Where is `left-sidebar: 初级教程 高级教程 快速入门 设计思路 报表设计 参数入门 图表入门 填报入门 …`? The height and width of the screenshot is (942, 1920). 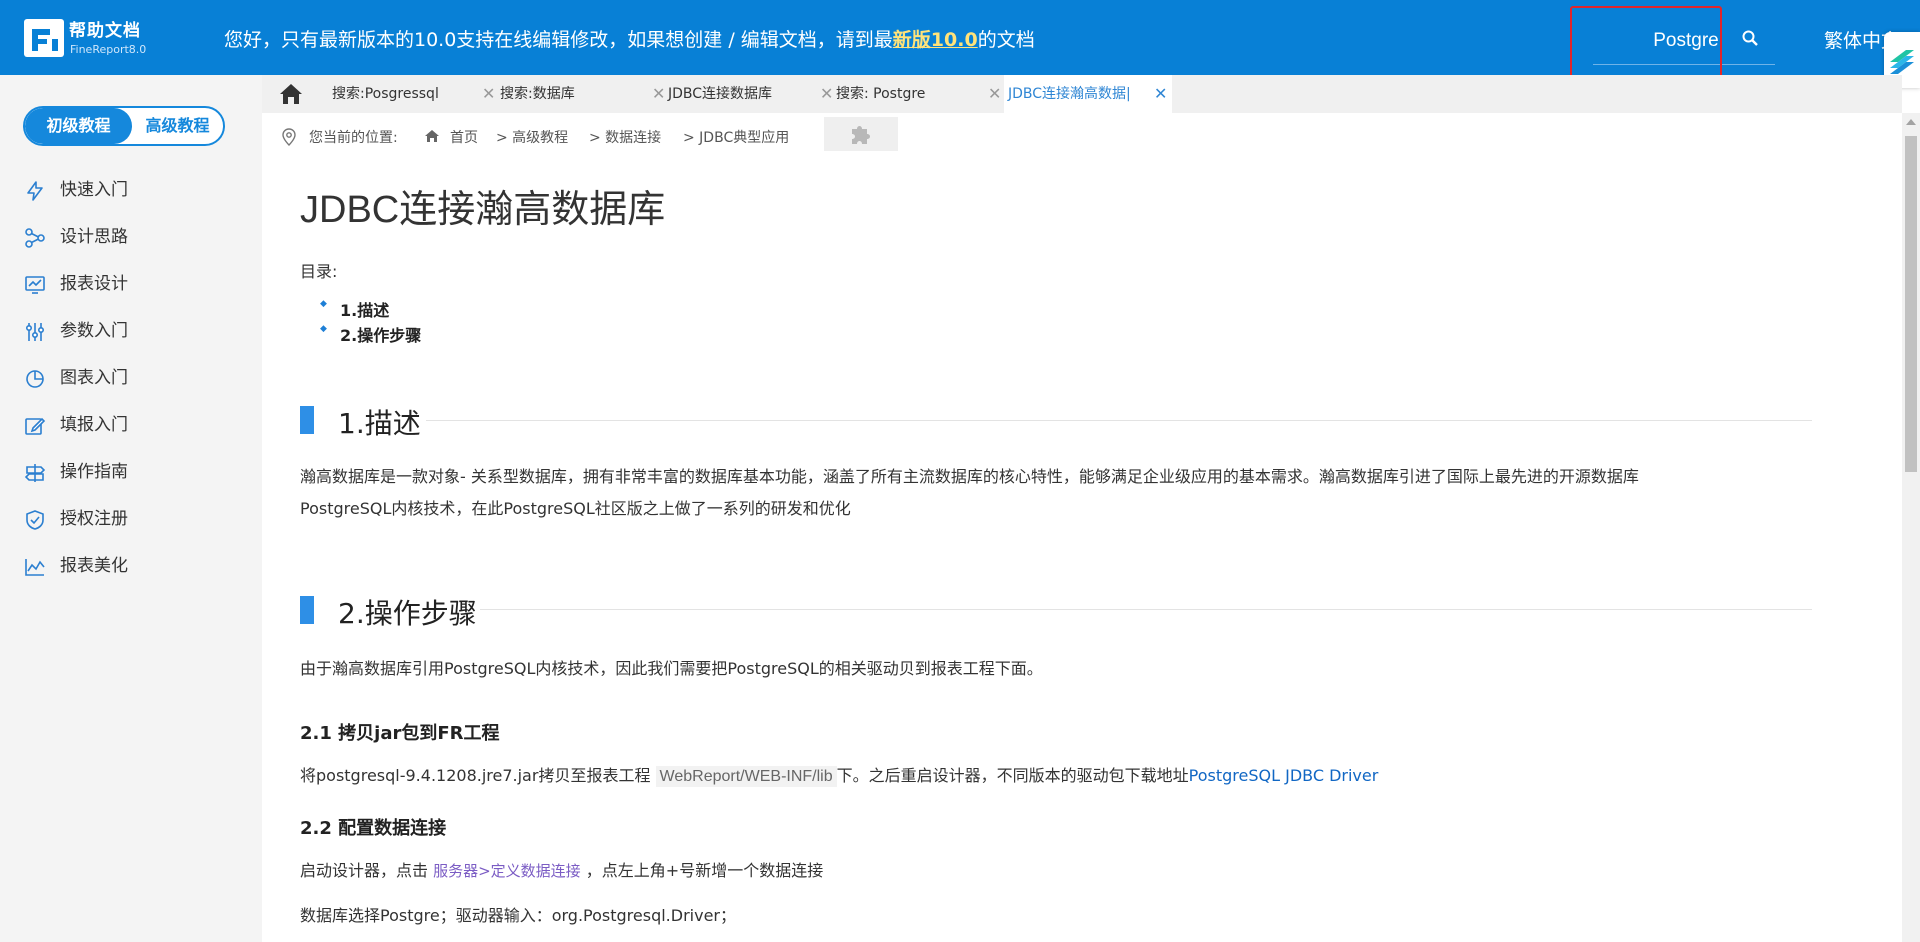
left-sidebar: 初级教程 高级教程 快速入门 设计思路 报表设计 参数入门 图表入门 填报入门 … is located at coordinates (131, 508).